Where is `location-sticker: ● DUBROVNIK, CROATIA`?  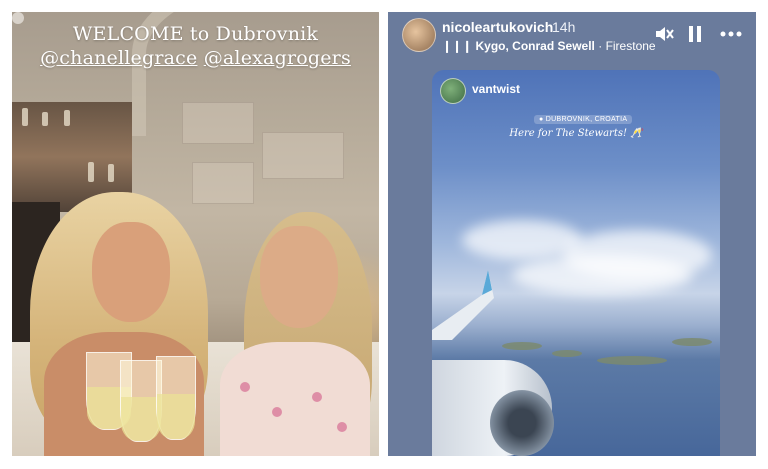 location-sticker: ● DUBROVNIK, CROATIA is located at coordinates (583, 119).